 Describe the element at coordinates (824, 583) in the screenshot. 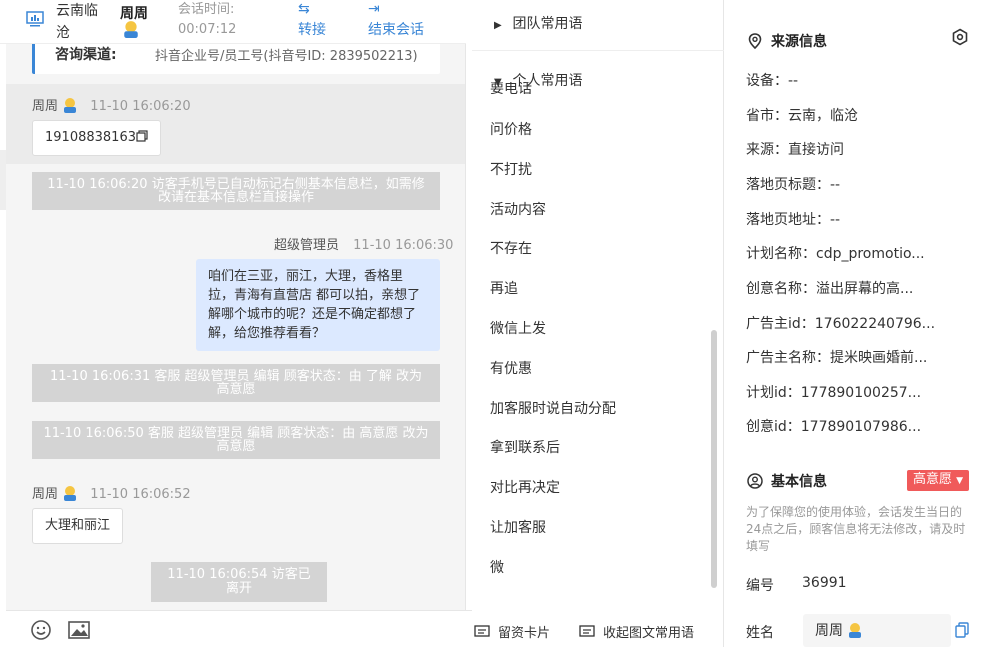

I see `number-value: 36991` at that location.